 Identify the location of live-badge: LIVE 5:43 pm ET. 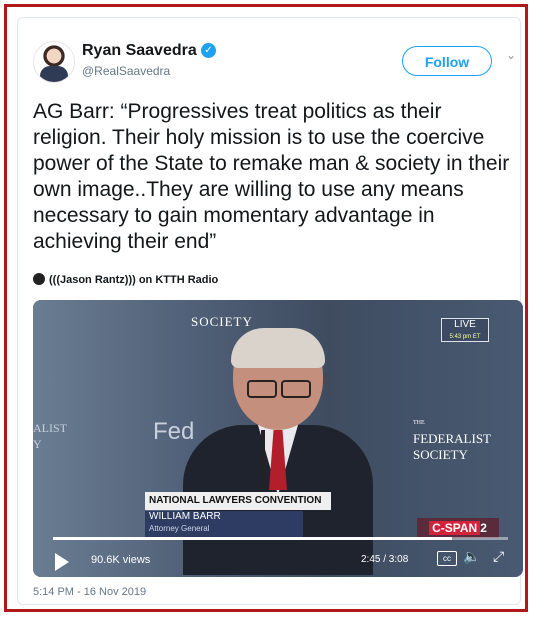
(465, 330).